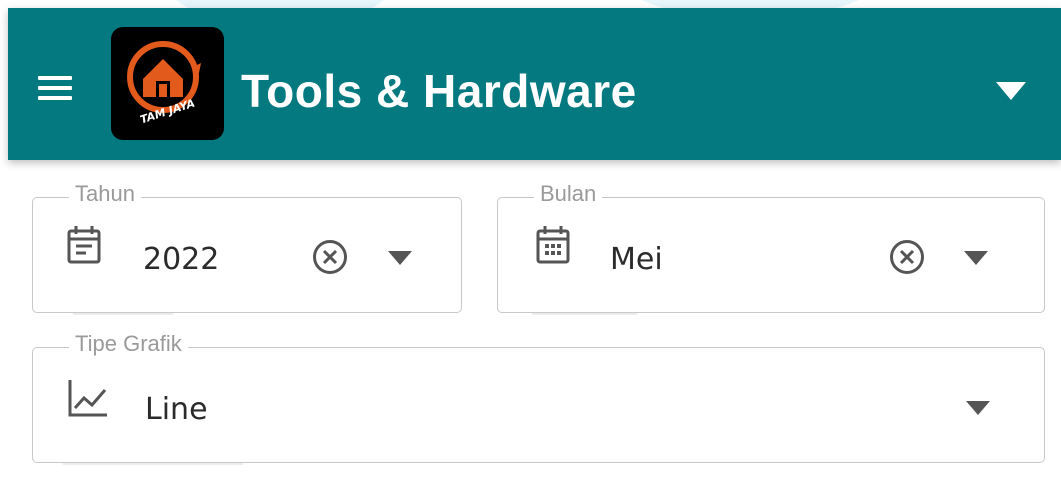 This screenshot has height=481, width=1061. Describe the element at coordinates (84, 245) in the screenshot. I see `calendar-month-icon` at that location.